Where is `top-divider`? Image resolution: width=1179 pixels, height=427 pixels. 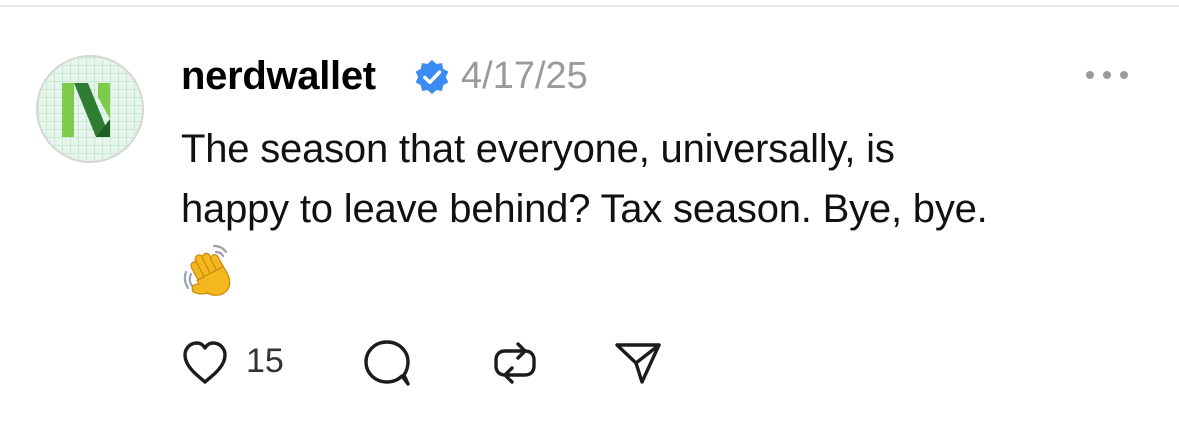
top-divider is located at coordinates (589, 6).